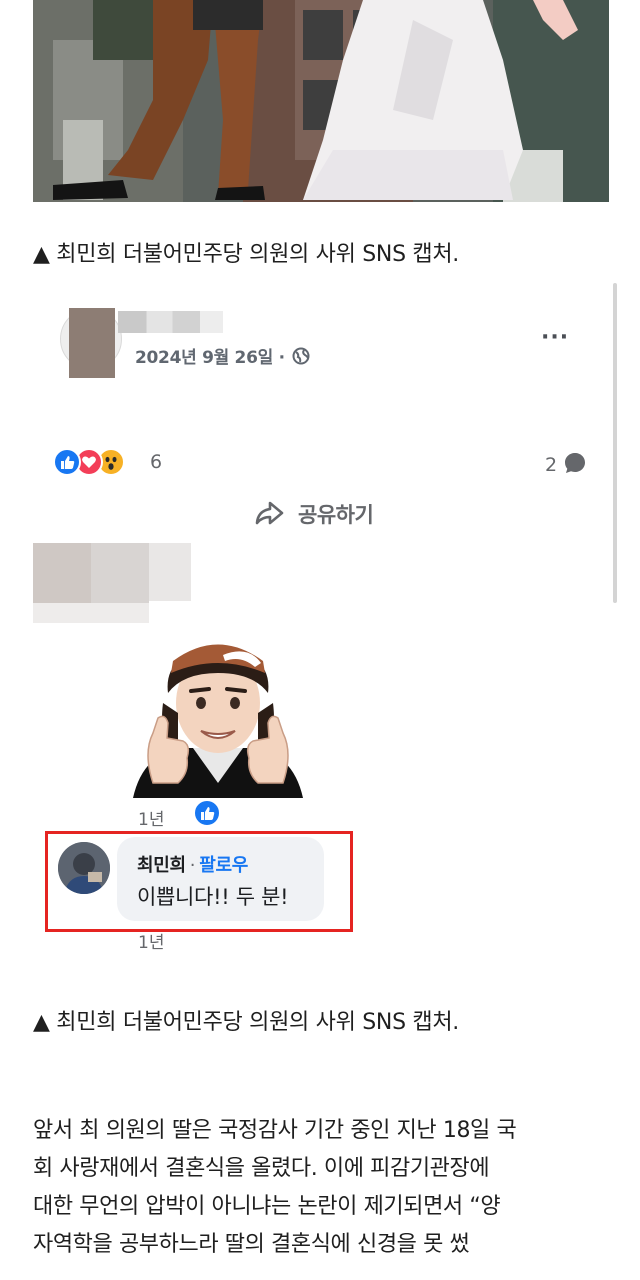  What do you see at coordinates (218, 715) in the screenshot?
I see `thumbs-up-sticker` at bounding box center [218, 715].